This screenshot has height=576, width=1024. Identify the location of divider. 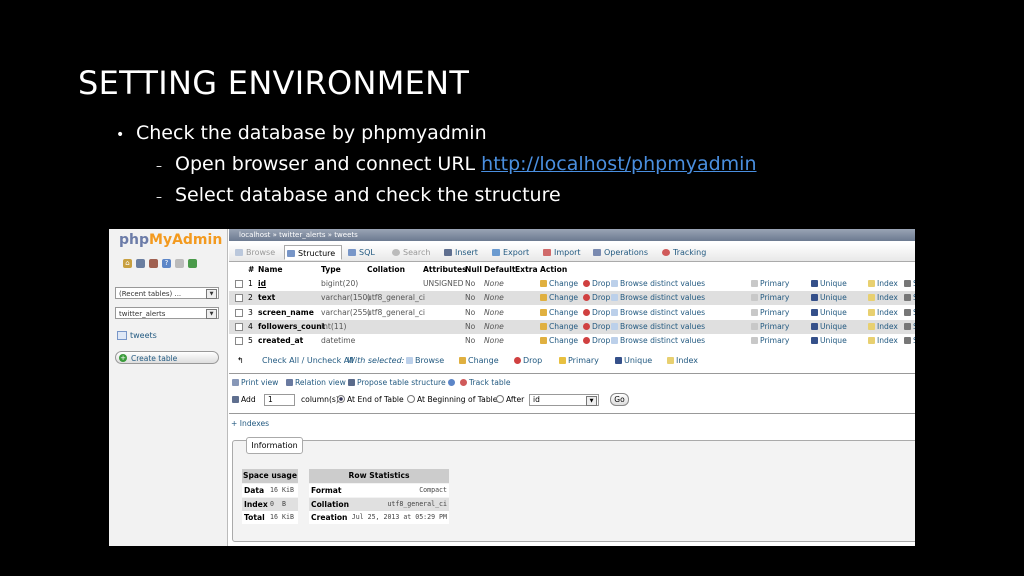
(572, 413).